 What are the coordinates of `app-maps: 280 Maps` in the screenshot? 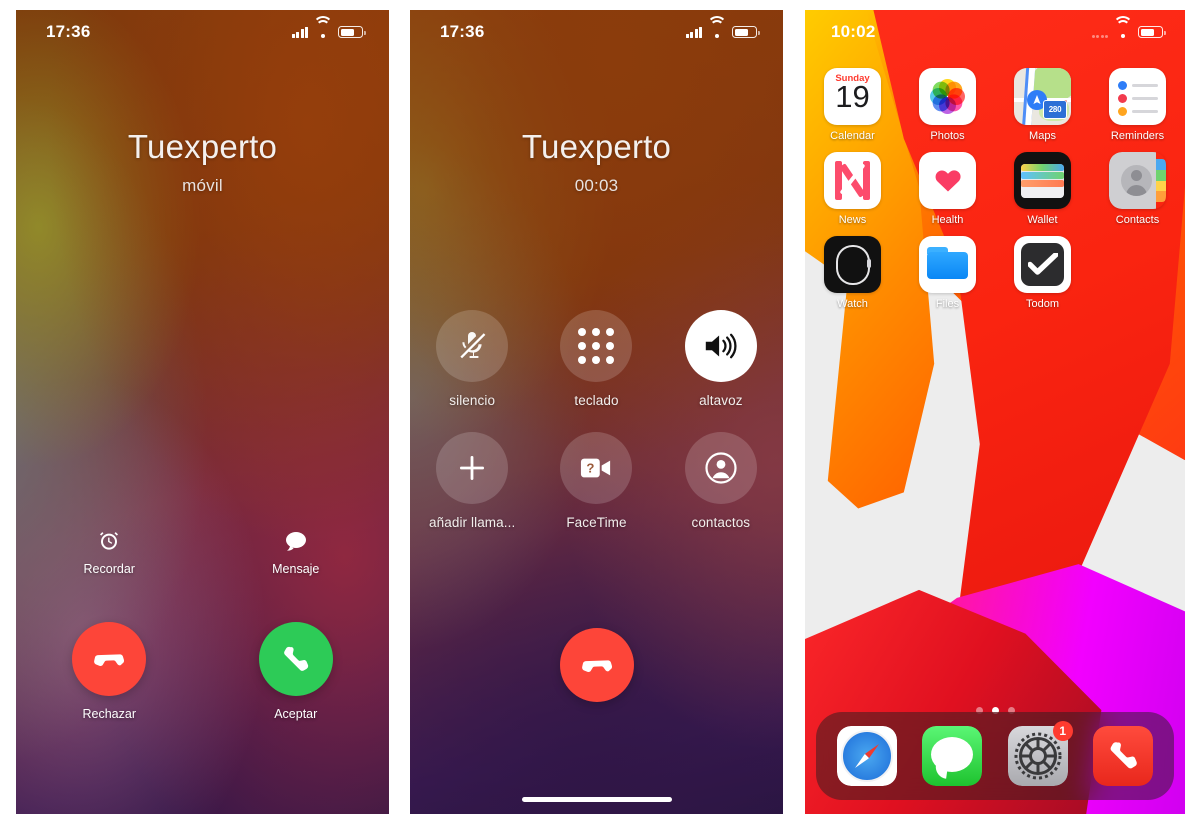 It's located at (1042, 105).